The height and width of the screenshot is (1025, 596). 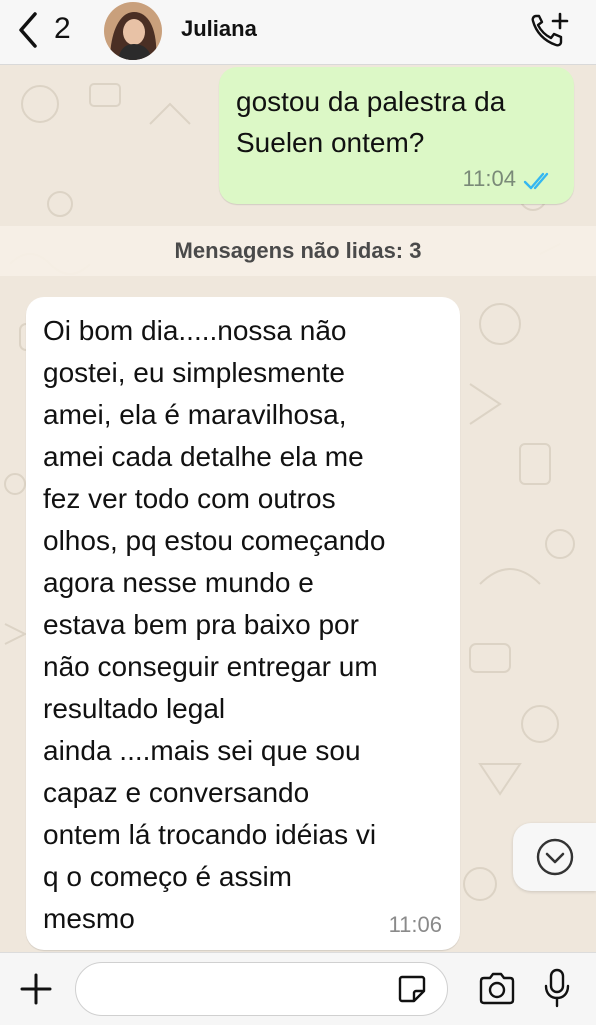 I want to click on voice-message-button, so click(x=557, y=988).